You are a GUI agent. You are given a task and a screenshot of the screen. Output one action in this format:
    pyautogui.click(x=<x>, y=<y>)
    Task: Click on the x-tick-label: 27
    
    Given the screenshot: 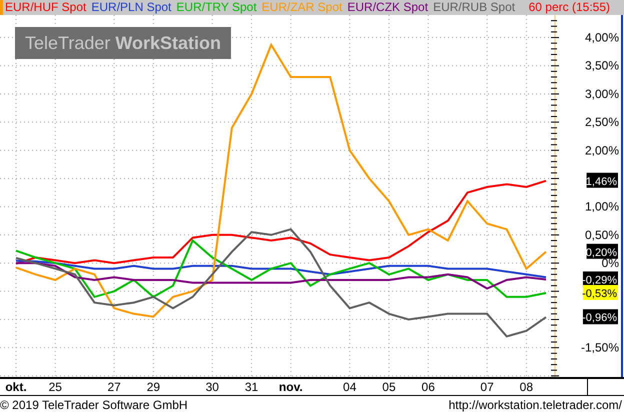 What is the action you would take?
    pyautogui.click(x=114, y=387)
    